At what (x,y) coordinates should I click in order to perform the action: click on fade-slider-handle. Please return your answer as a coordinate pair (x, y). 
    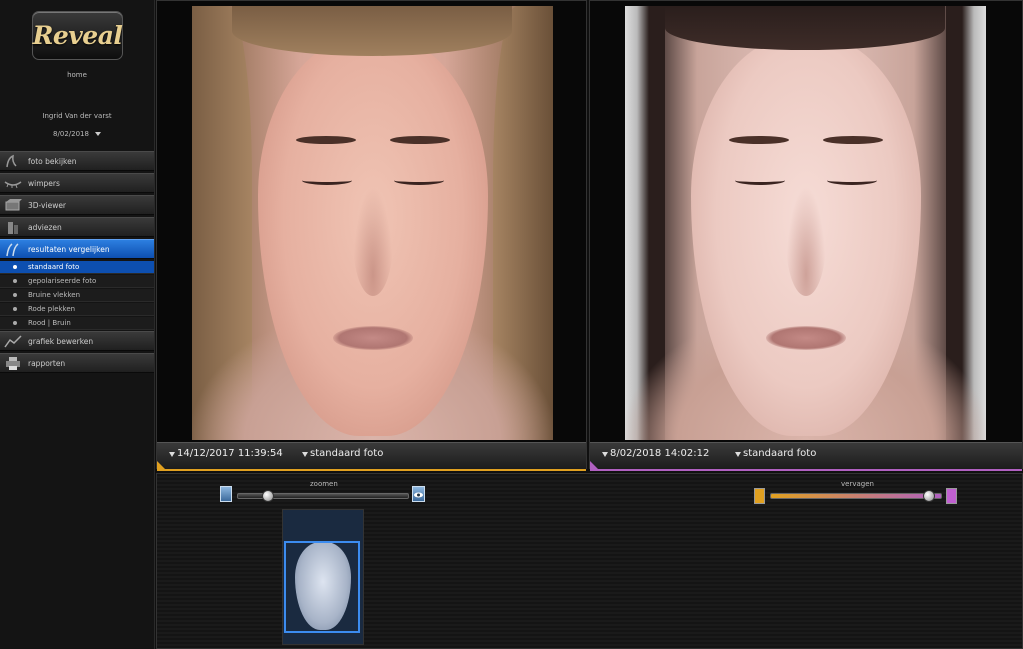
    Looking at the image, I should click on (929, 496).